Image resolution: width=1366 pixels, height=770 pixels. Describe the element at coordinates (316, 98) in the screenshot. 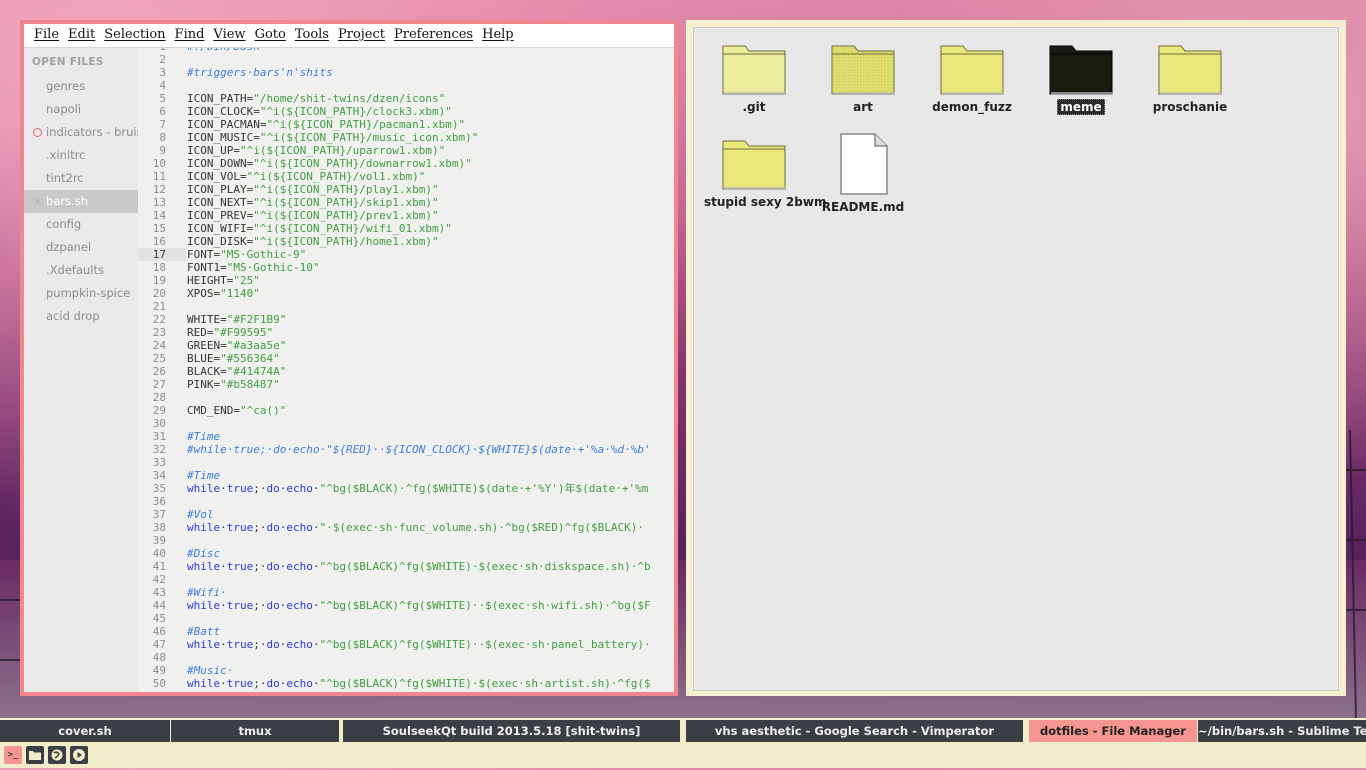

I see `code-line: ICON_PATH="/home/shit-twins/dzen/icons"` at that location.